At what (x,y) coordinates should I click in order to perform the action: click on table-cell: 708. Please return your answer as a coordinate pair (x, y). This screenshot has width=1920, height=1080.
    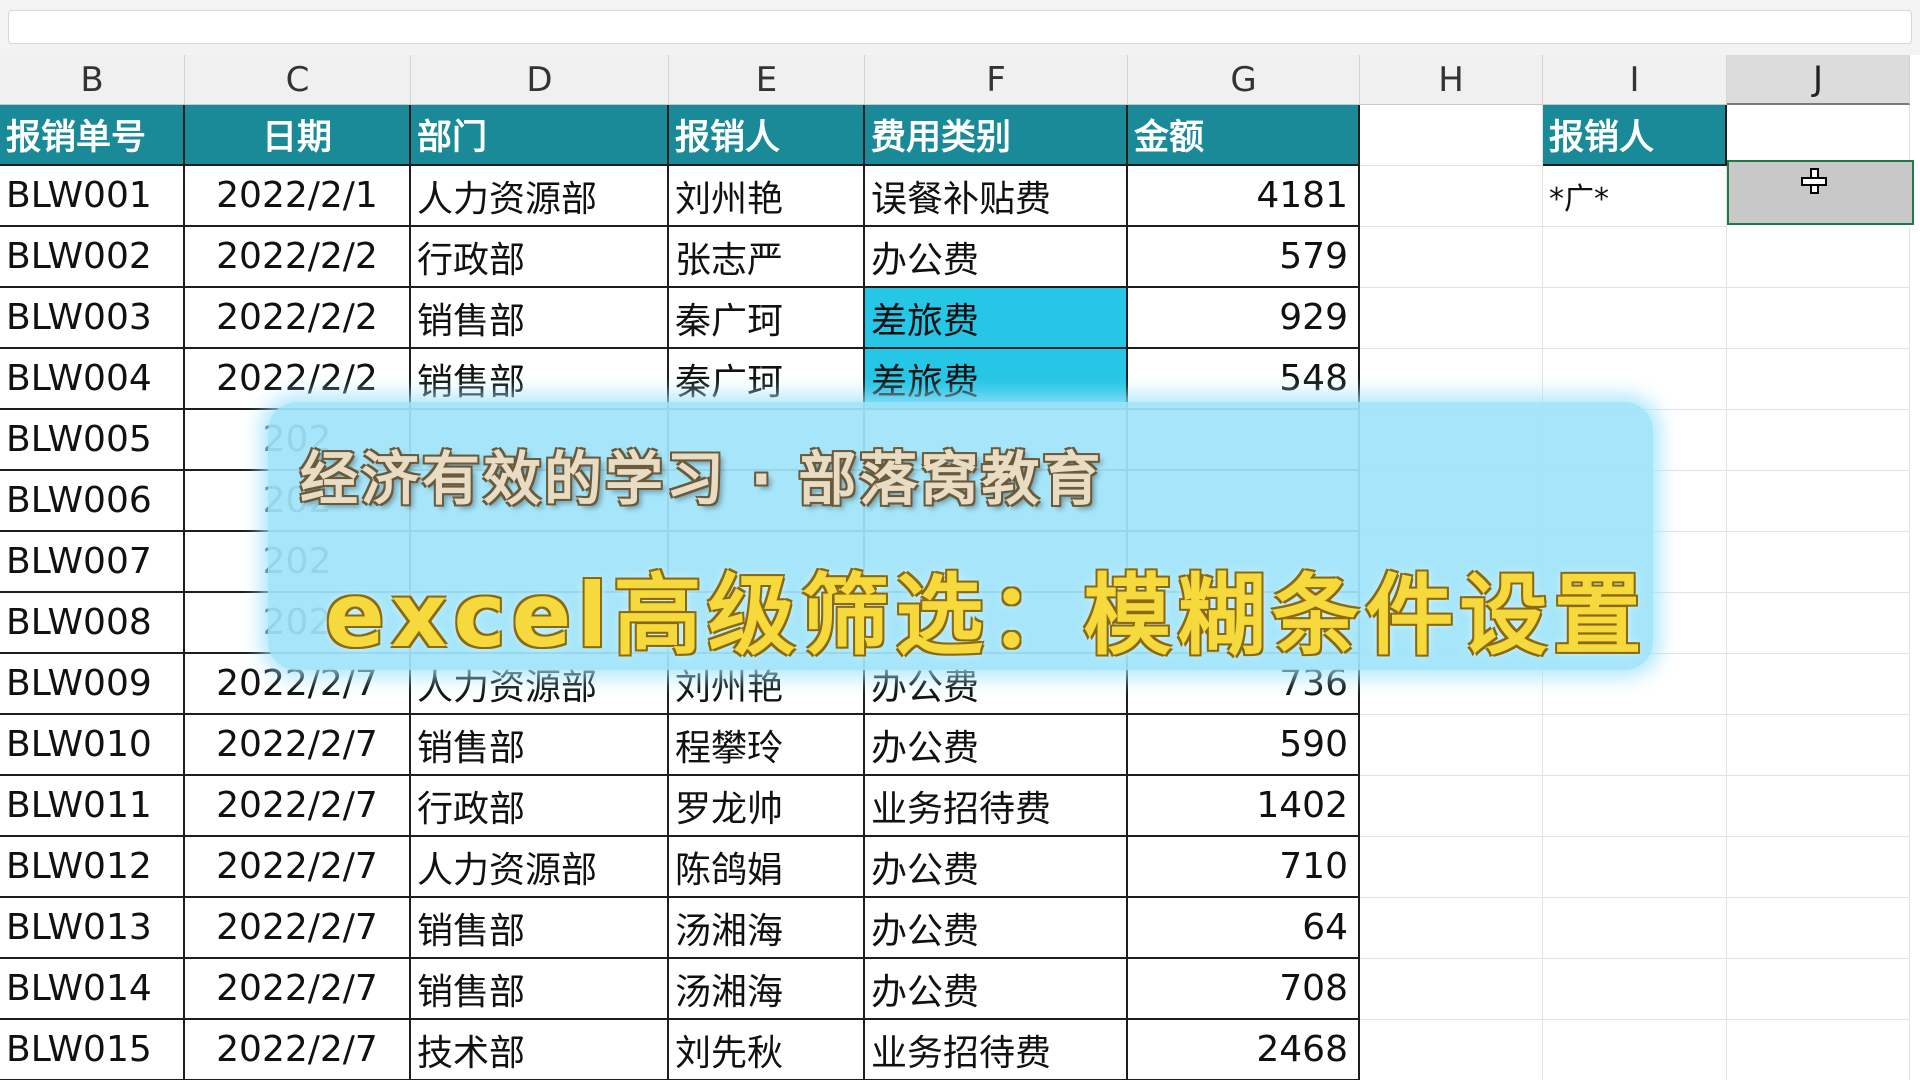
    Looking at the image, I should click on (1244, 989).